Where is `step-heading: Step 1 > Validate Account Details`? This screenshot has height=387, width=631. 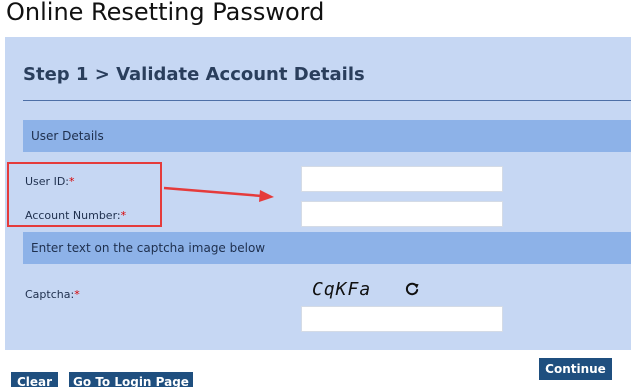
step-heading: Step 1 > Validate Account Details is located at coordinates (194, 74).